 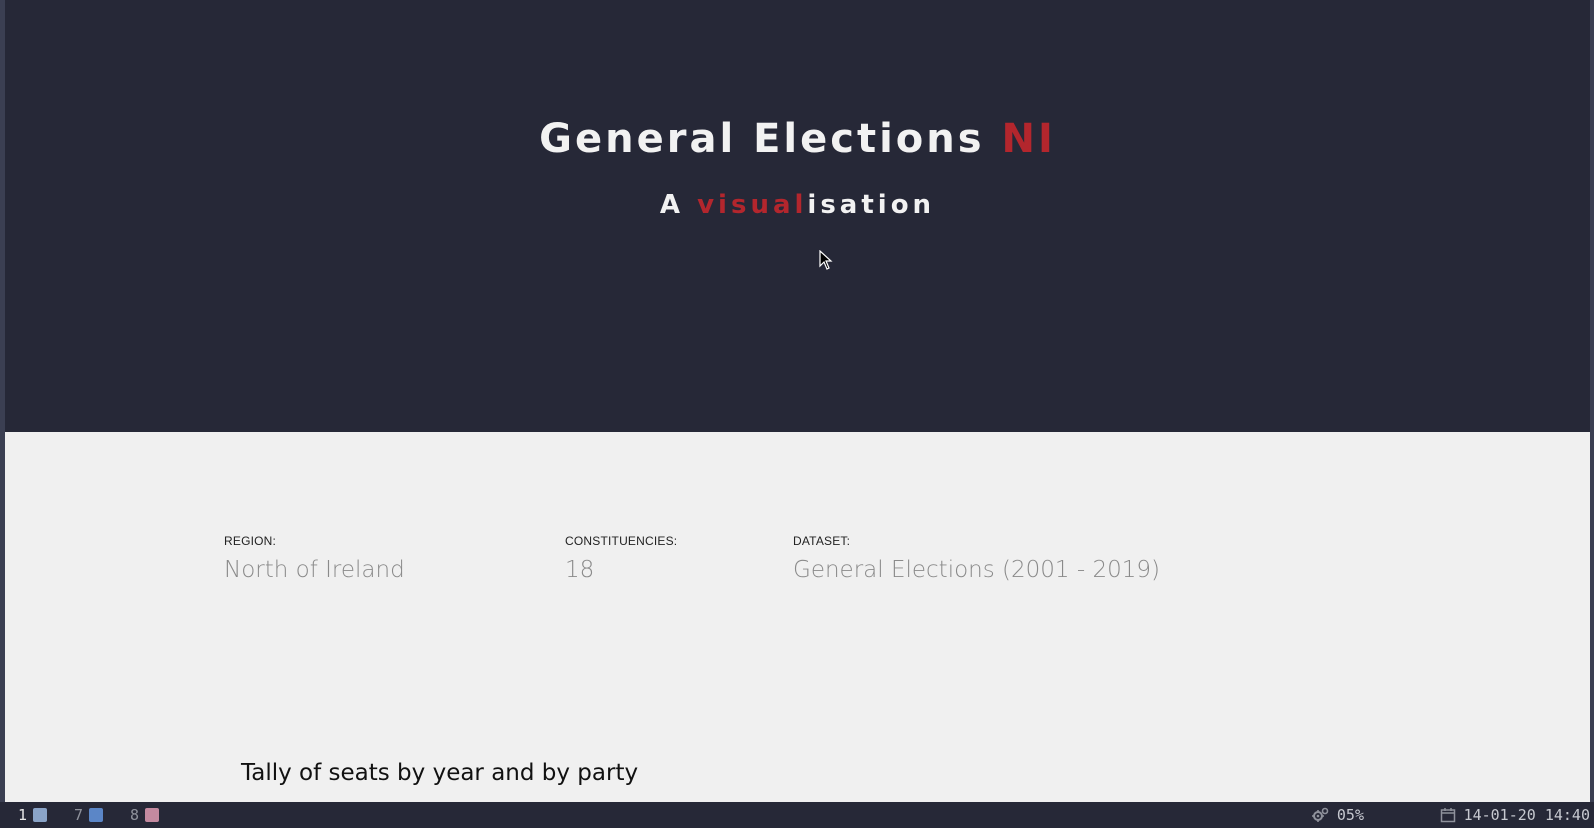 I want to click on subtitle-suffix: isation, so click(x=871, y=205).